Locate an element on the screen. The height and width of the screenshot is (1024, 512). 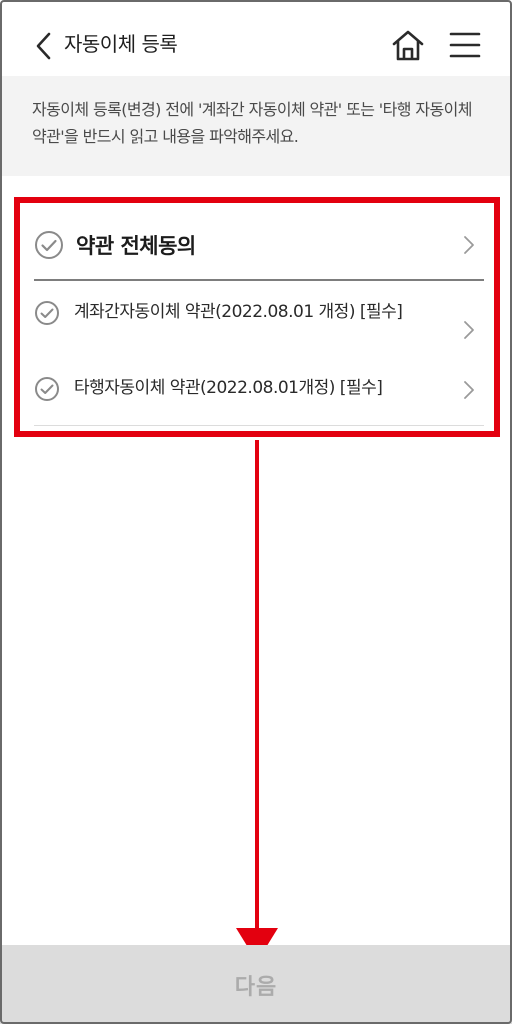
chevron-left-icon is located at coordinates (43, 46).